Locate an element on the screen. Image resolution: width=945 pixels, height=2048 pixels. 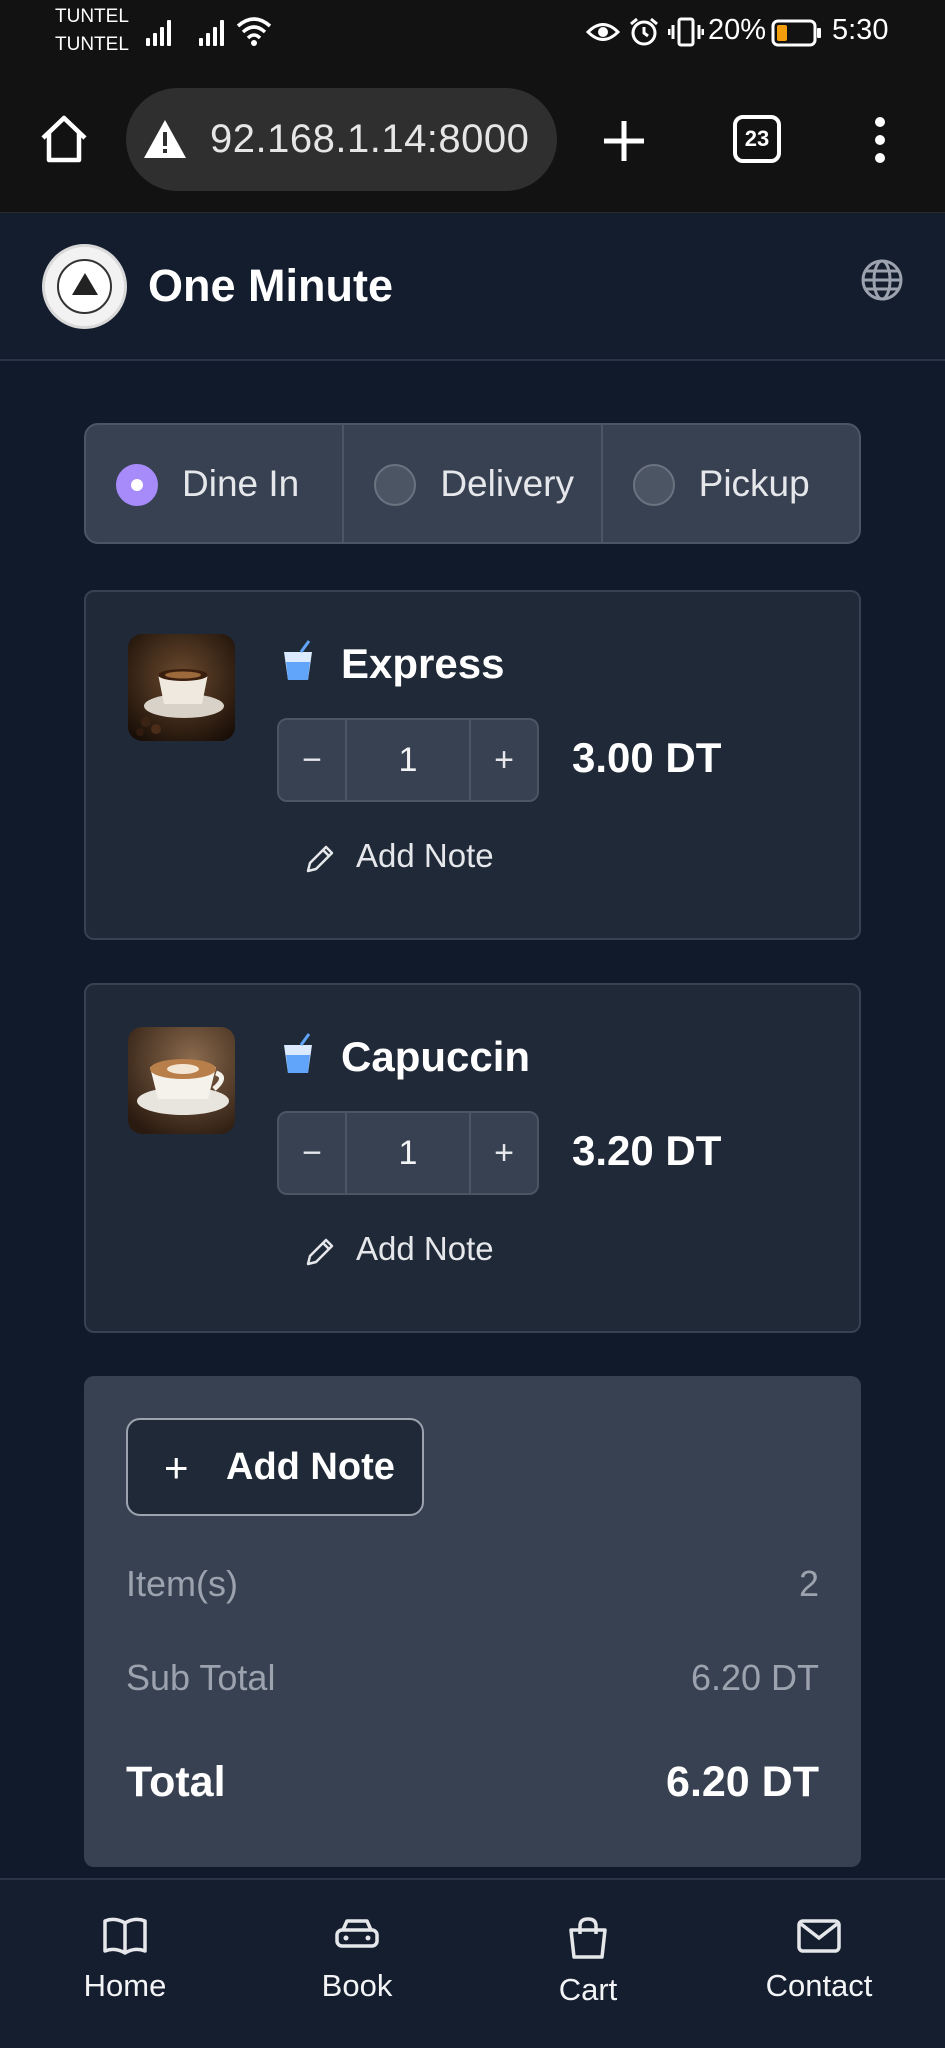
item-image-espresso is located at coordinates (181, 687).